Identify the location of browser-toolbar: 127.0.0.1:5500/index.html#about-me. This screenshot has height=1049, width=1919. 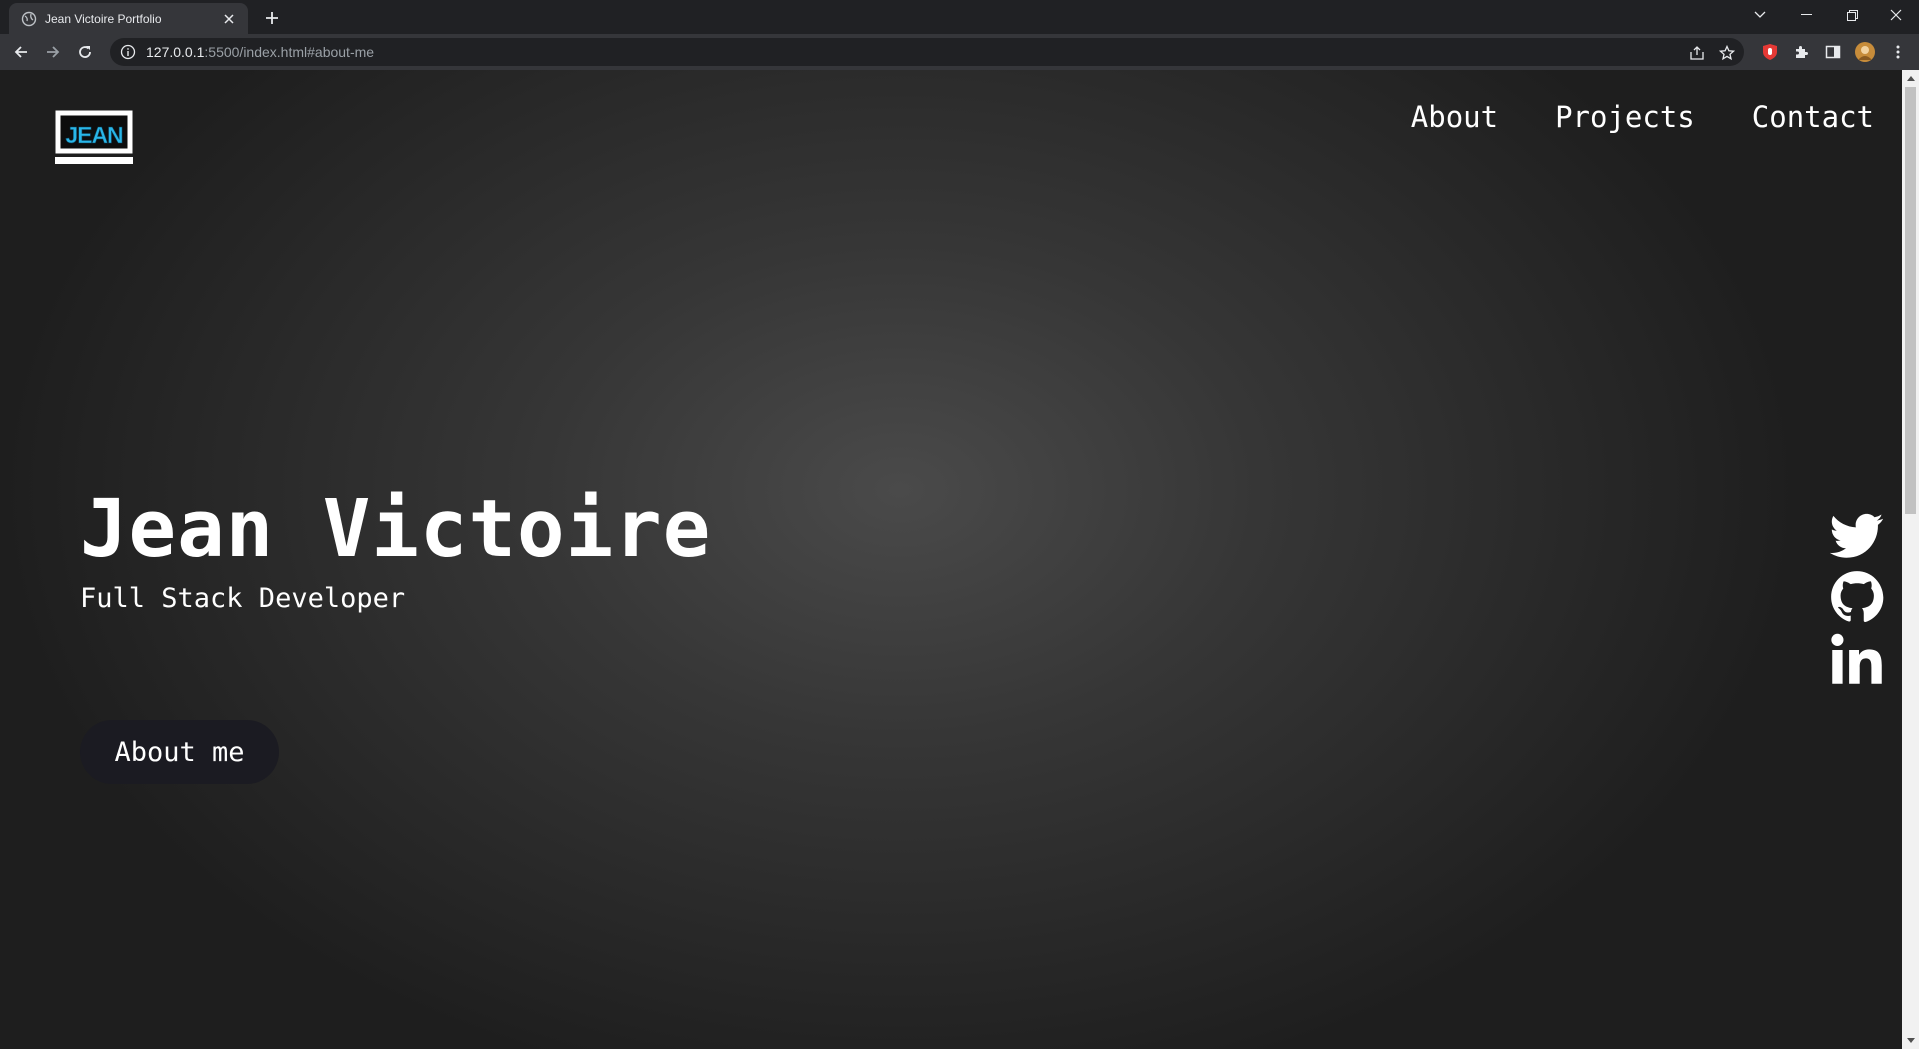
(959, 52).